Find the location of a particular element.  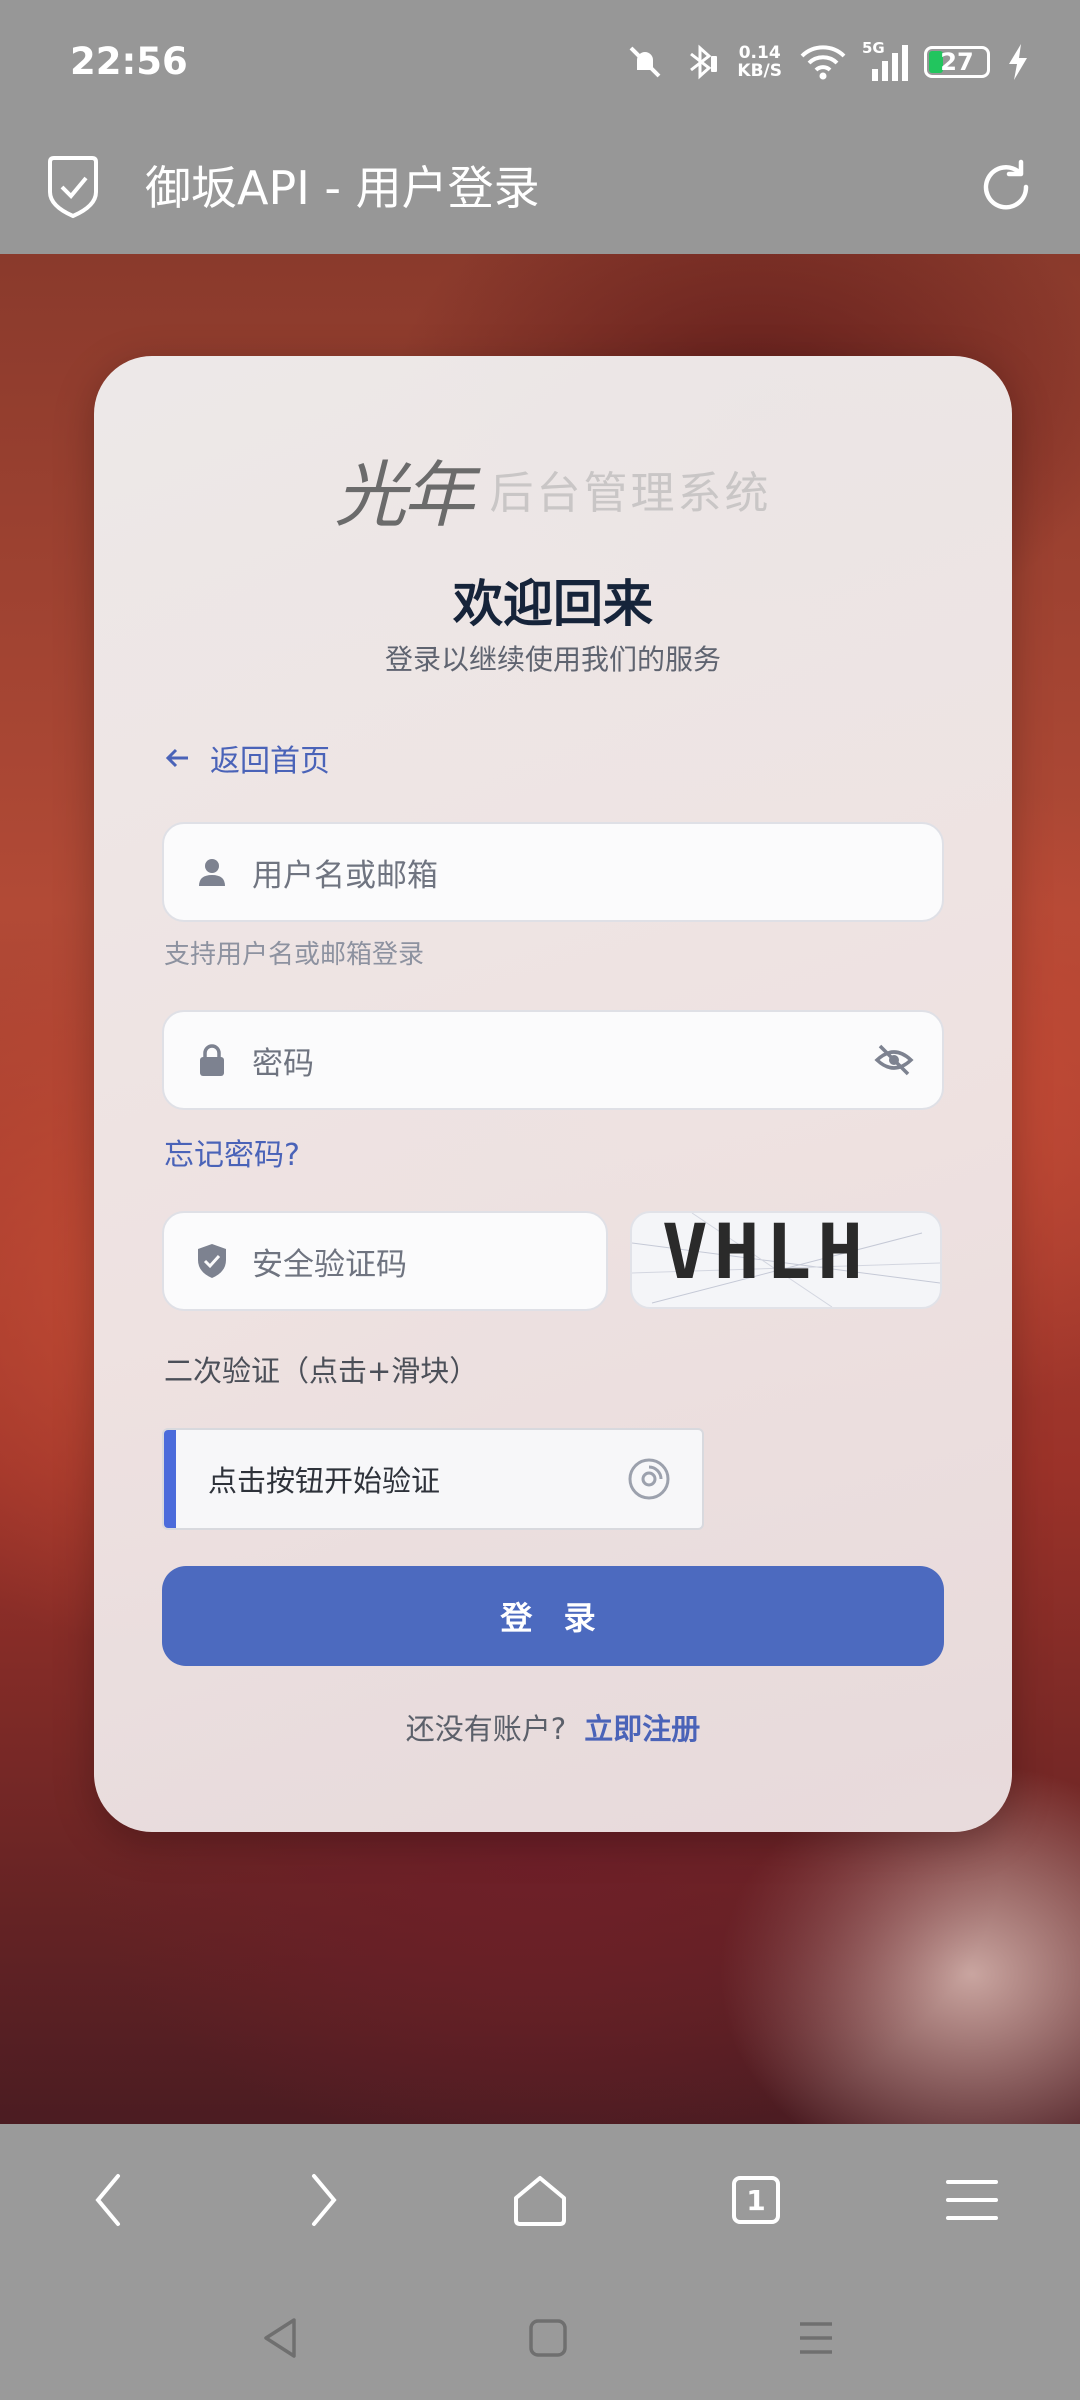

username-placeholder: 用户名或邮箱 is located at coordinates (345, 875).